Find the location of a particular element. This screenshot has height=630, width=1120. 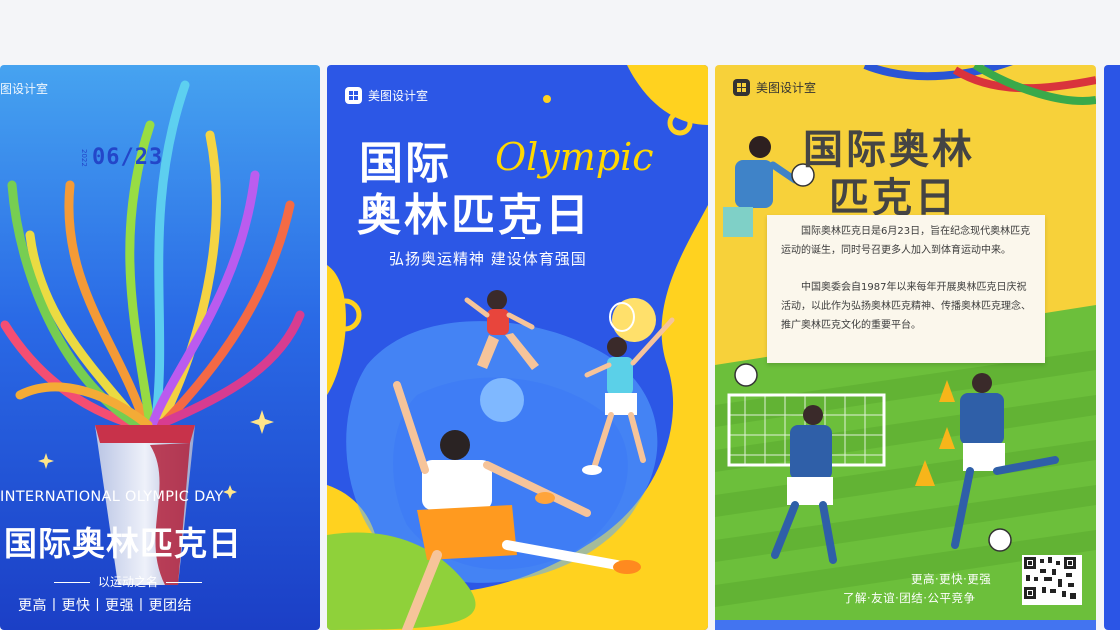

tagline: 以运动之名 is located at coordinates (128, 581).